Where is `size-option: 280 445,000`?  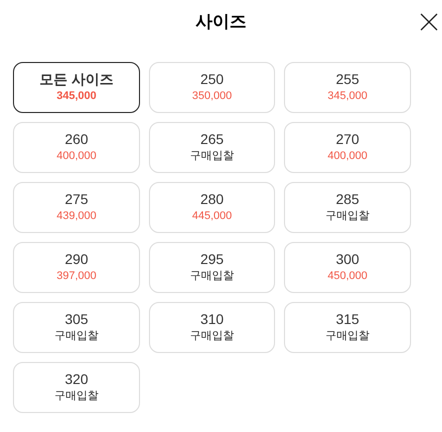
size-option: 280 445,000 is located at coordinates (212, 207).